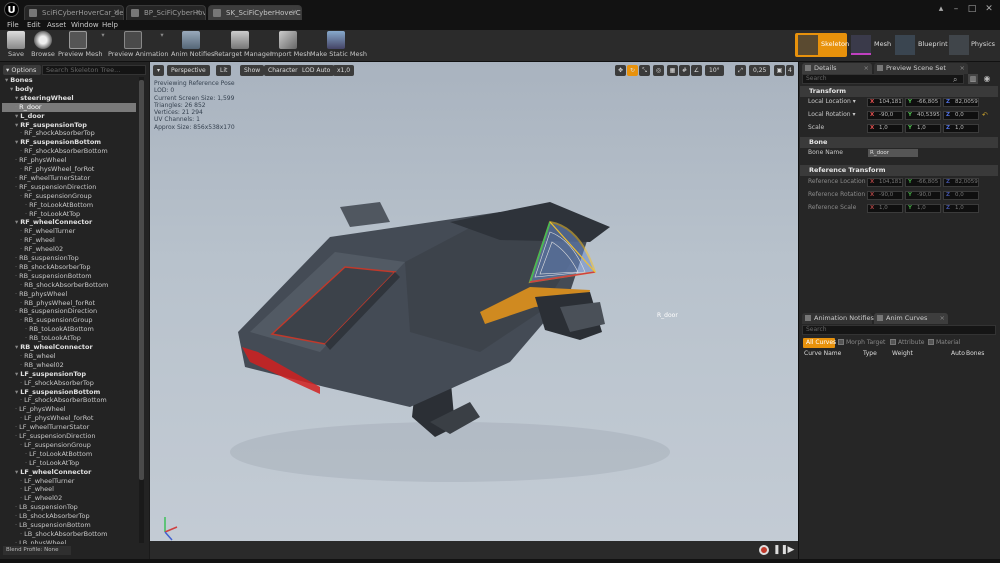 The image size is (1000, 563). I want to click on reference-transform-section-header: Reference Transform, so click(899, 170).